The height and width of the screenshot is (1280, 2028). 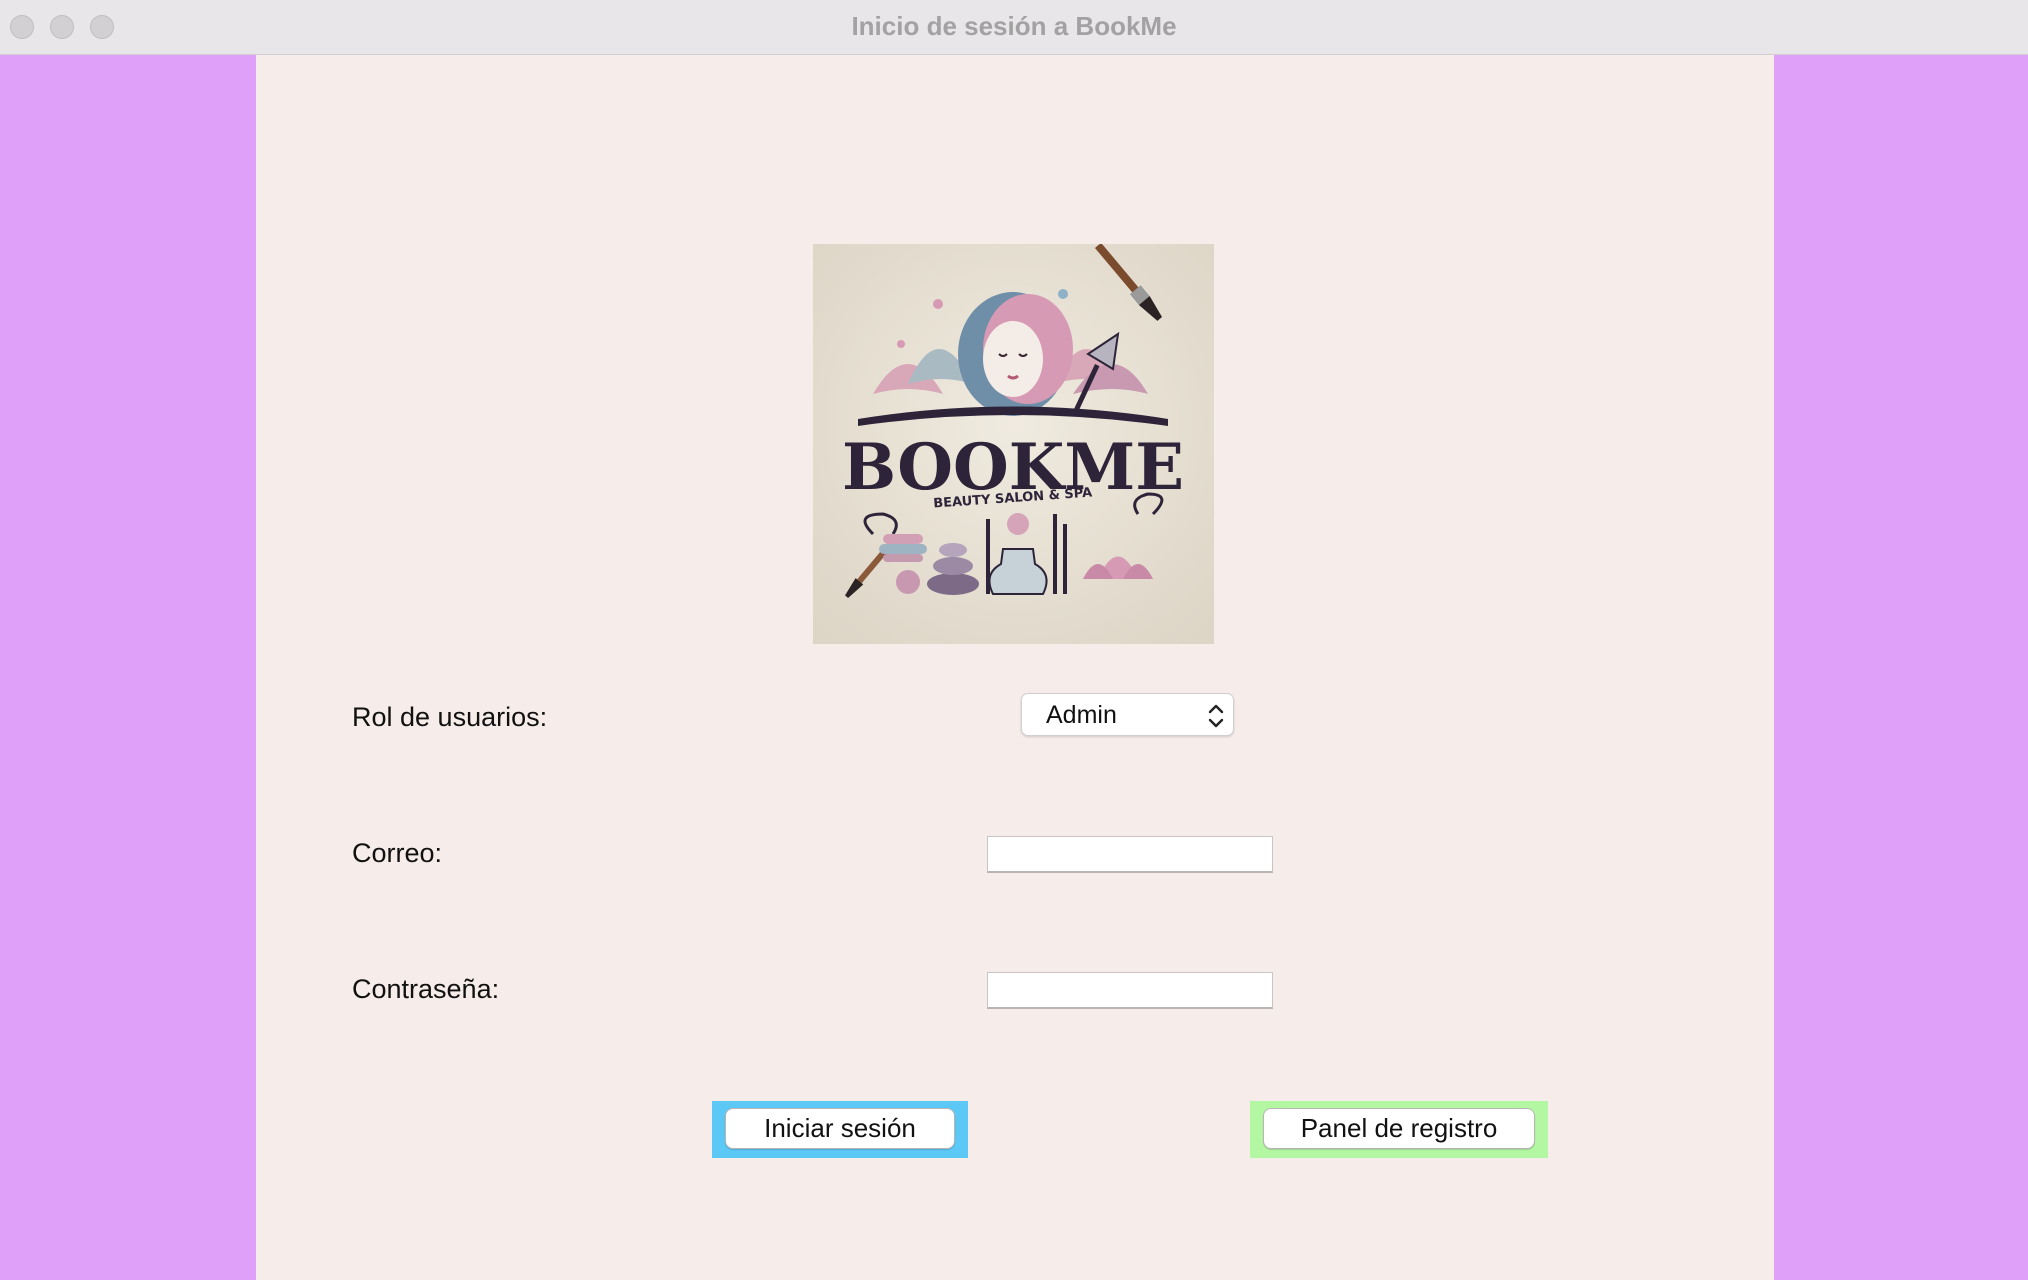 I want to click on title-bar: Inicio de sesión a BookMe, so click(x=1014, y=27).